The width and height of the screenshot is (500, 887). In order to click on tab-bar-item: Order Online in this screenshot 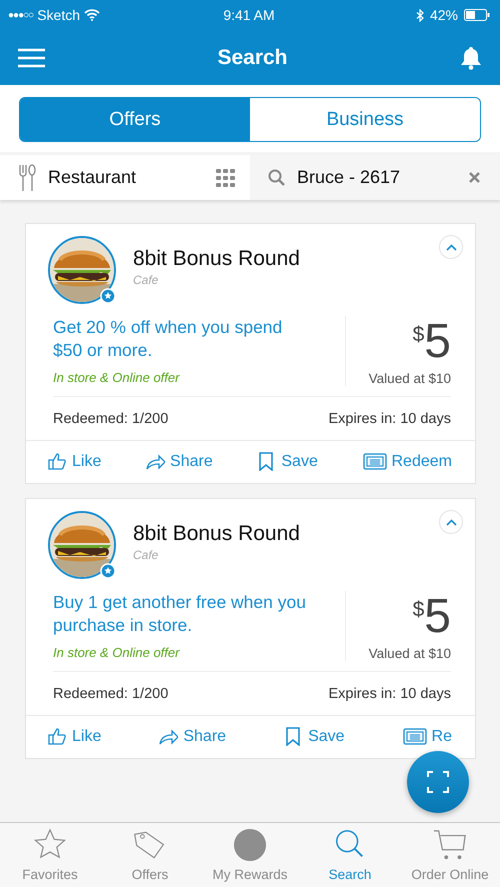, I will do `click(450, 855)`.